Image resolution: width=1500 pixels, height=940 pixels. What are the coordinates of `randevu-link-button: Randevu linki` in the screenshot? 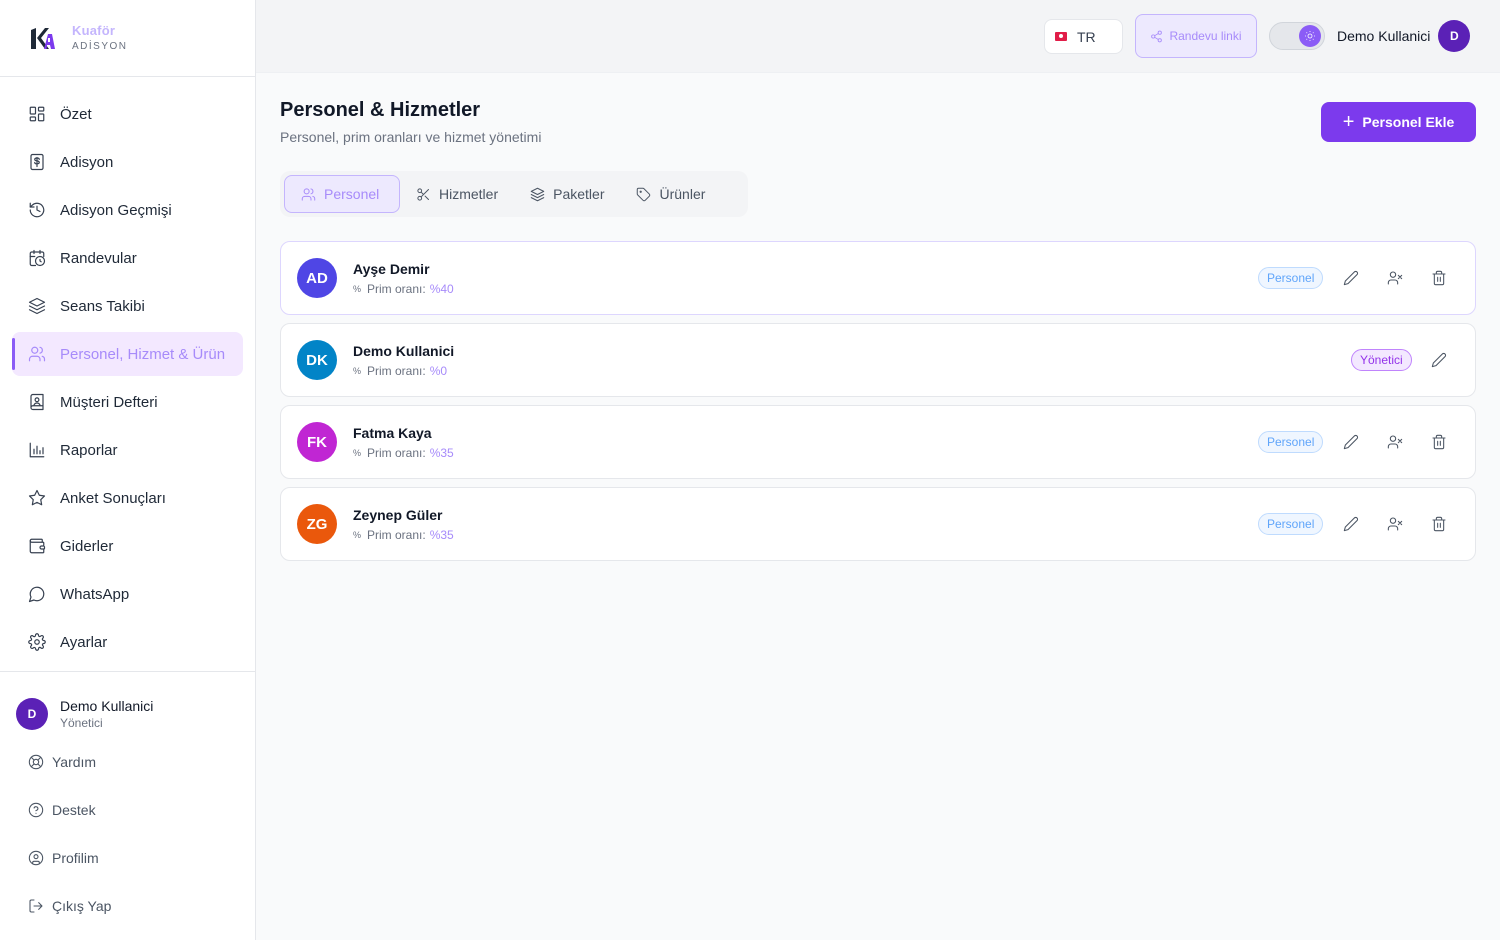 It's located at (1196, 36).